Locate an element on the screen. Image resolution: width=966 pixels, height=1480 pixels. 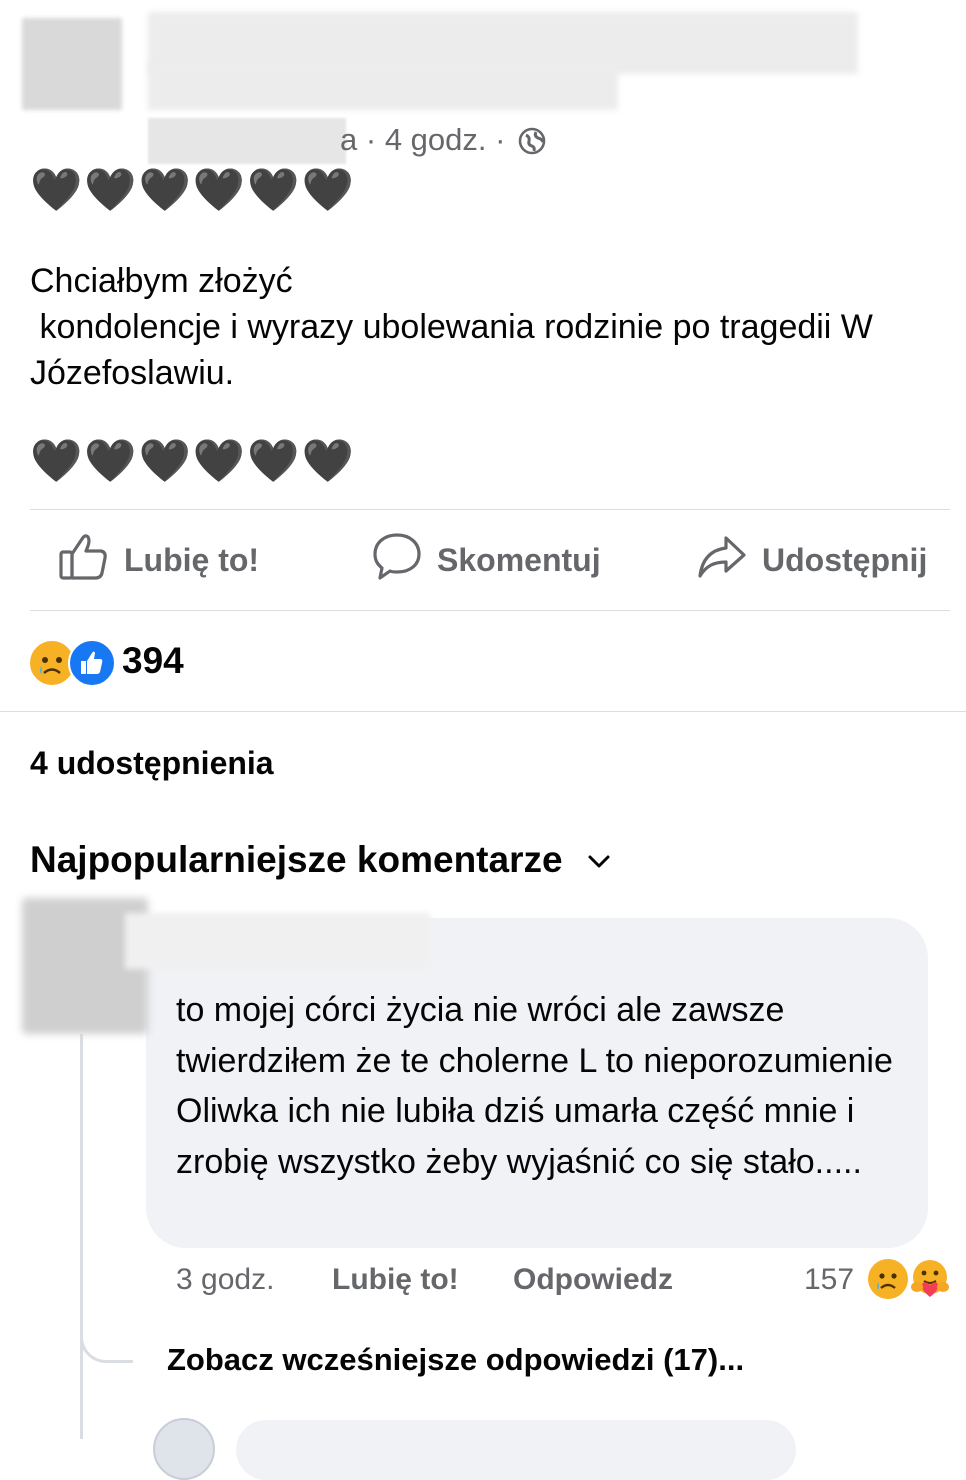
sad-icon is located at coordinates (888, 1279).